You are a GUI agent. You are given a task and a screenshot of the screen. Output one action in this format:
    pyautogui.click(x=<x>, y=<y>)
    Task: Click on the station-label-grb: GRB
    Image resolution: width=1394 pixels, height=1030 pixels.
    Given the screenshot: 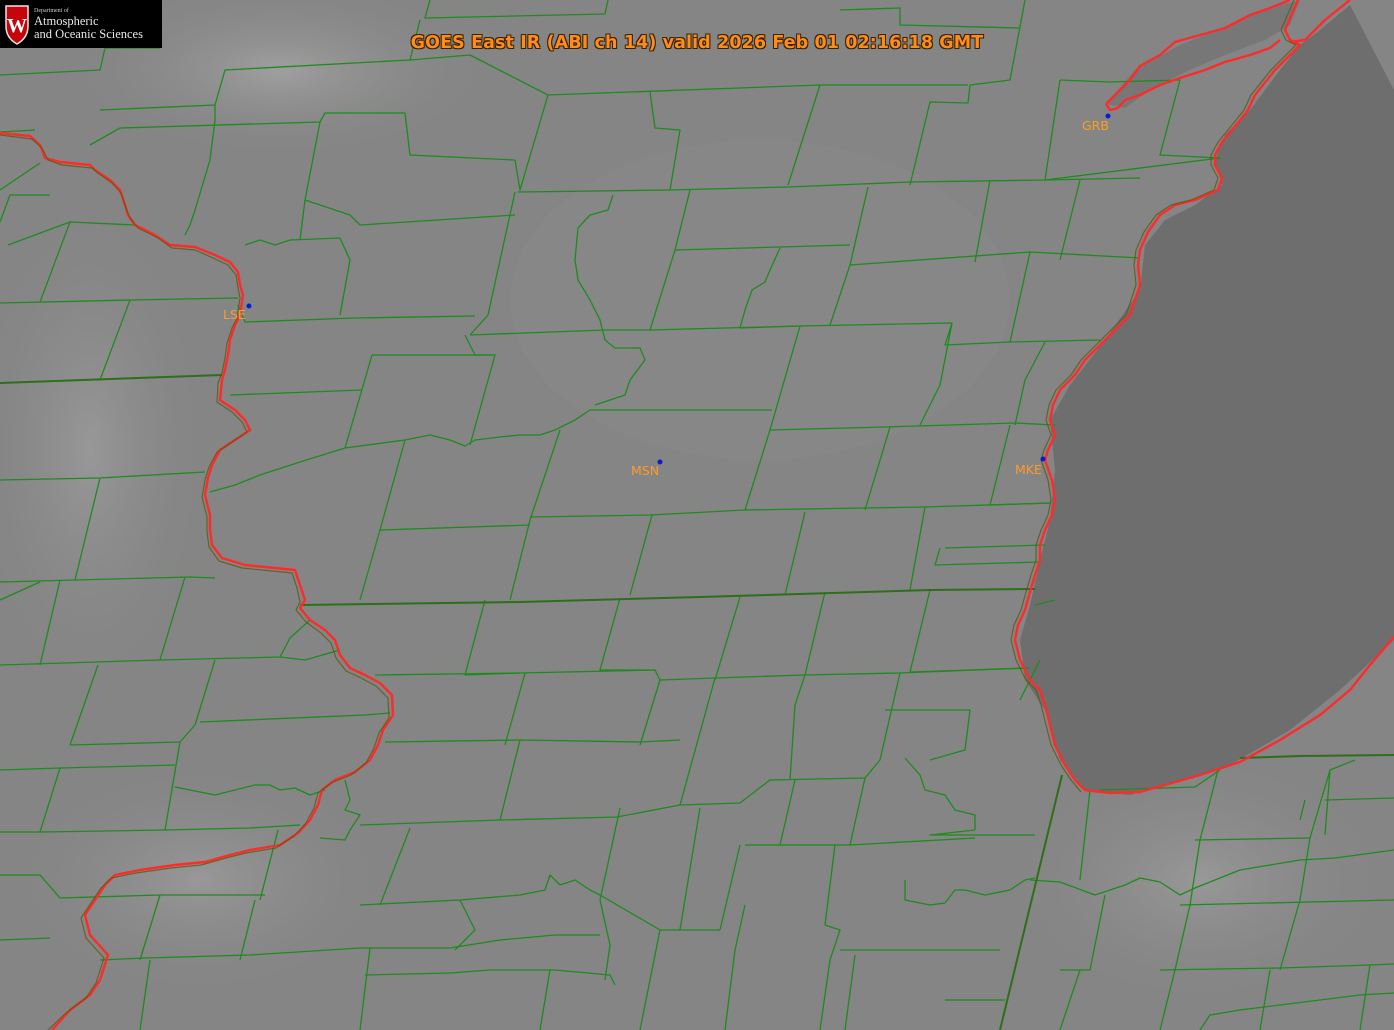 What is the action you would take?
    pyautogui.click(x=1095, y=125)
    